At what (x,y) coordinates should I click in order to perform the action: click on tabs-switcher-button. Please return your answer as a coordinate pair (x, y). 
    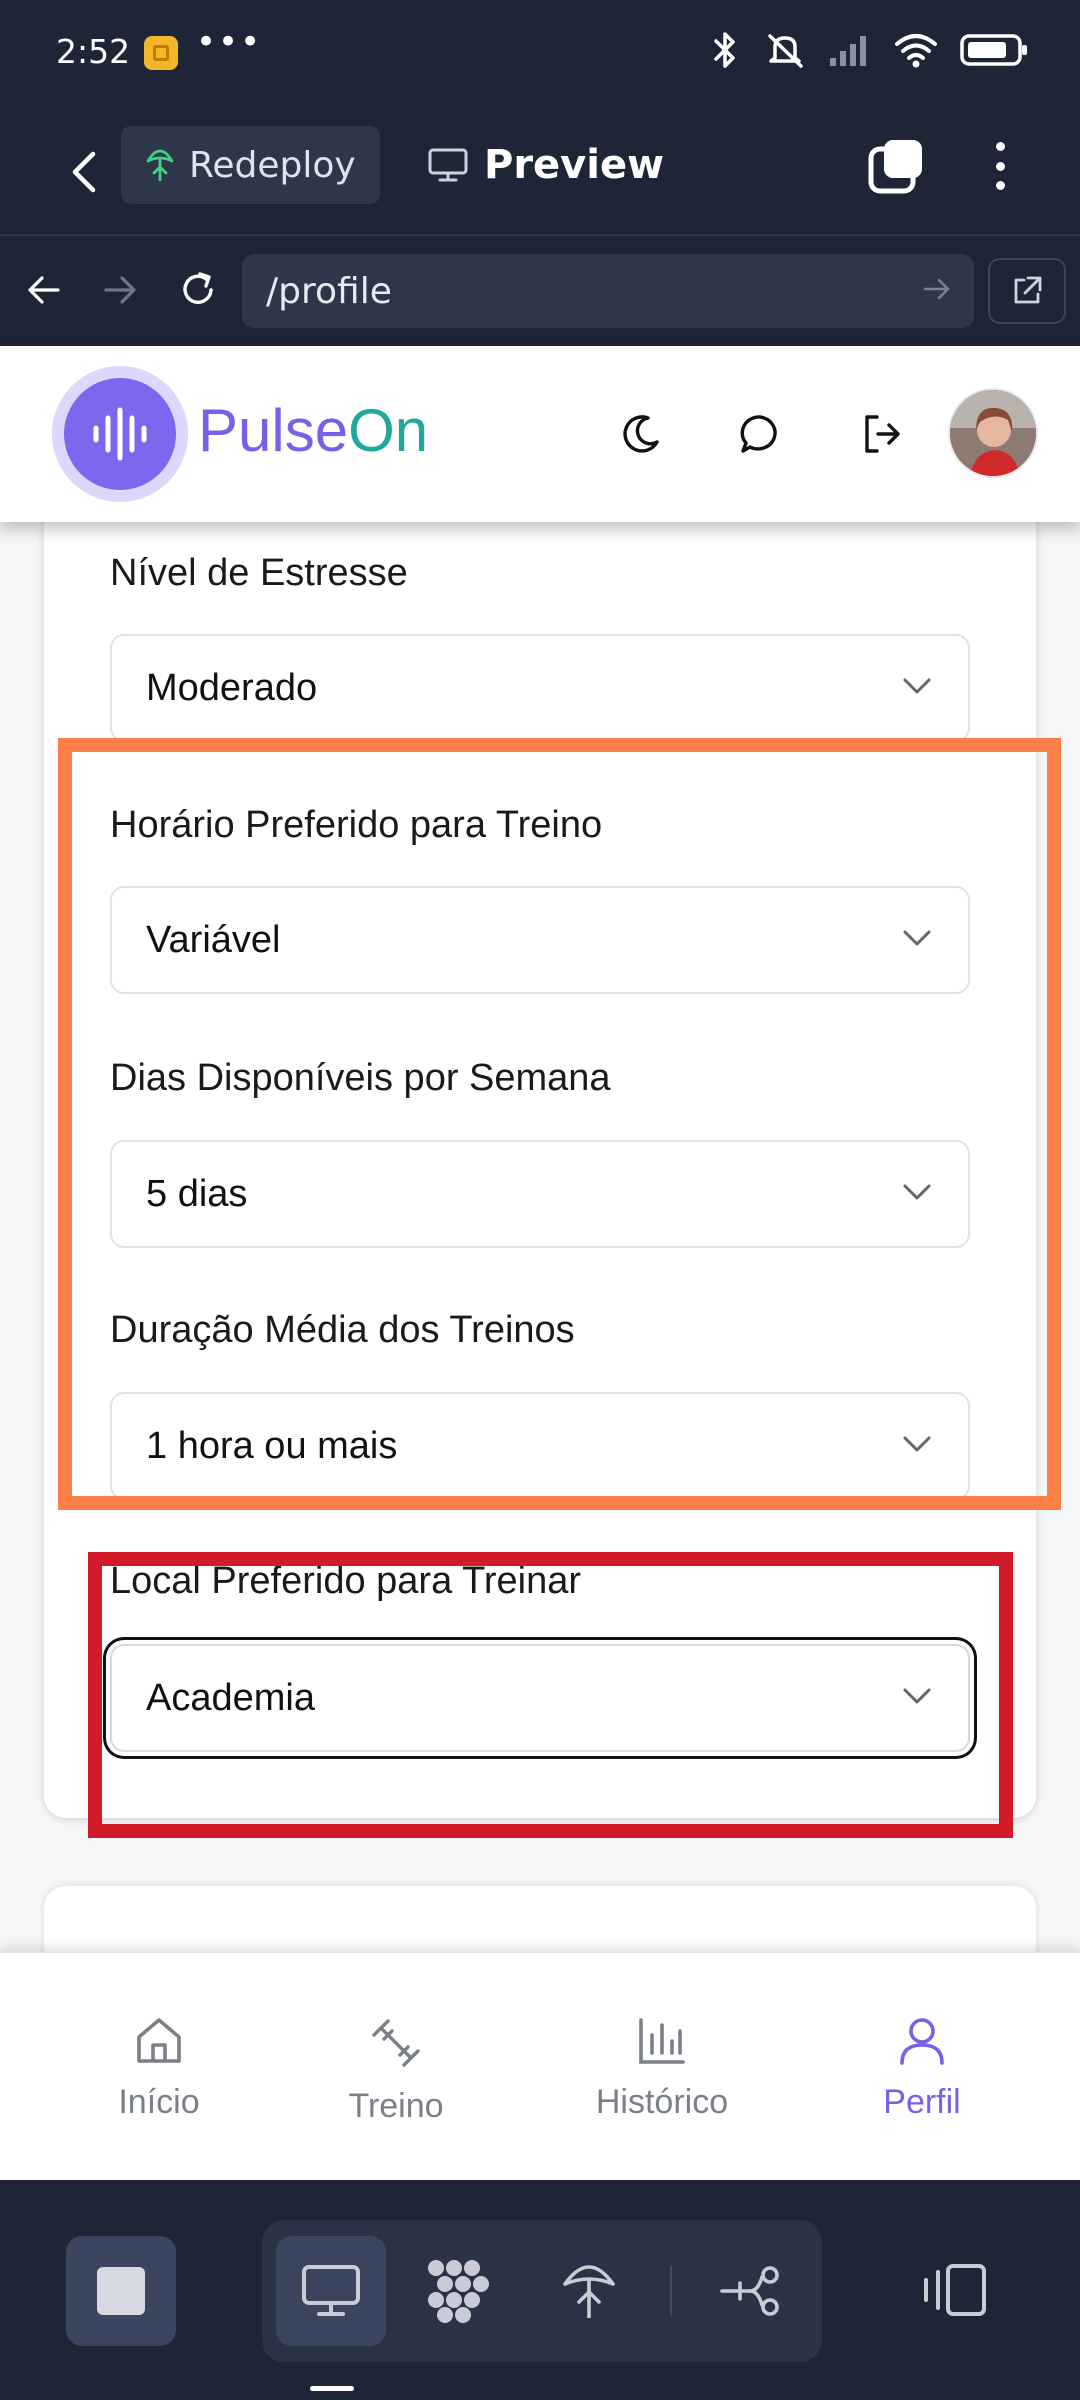
    Looking at the image, I should click on (896, 166).